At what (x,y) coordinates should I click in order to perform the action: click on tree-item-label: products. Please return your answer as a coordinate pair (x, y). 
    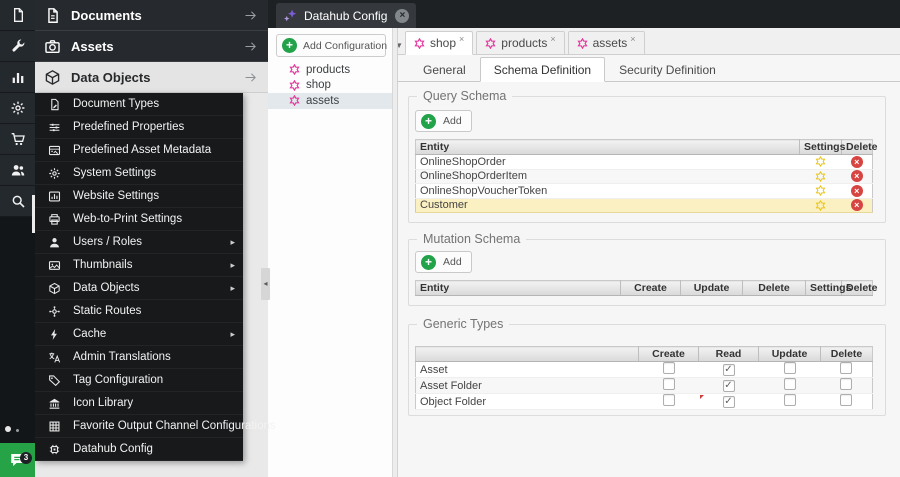
    Looking at the image, I should click on (328, 69).